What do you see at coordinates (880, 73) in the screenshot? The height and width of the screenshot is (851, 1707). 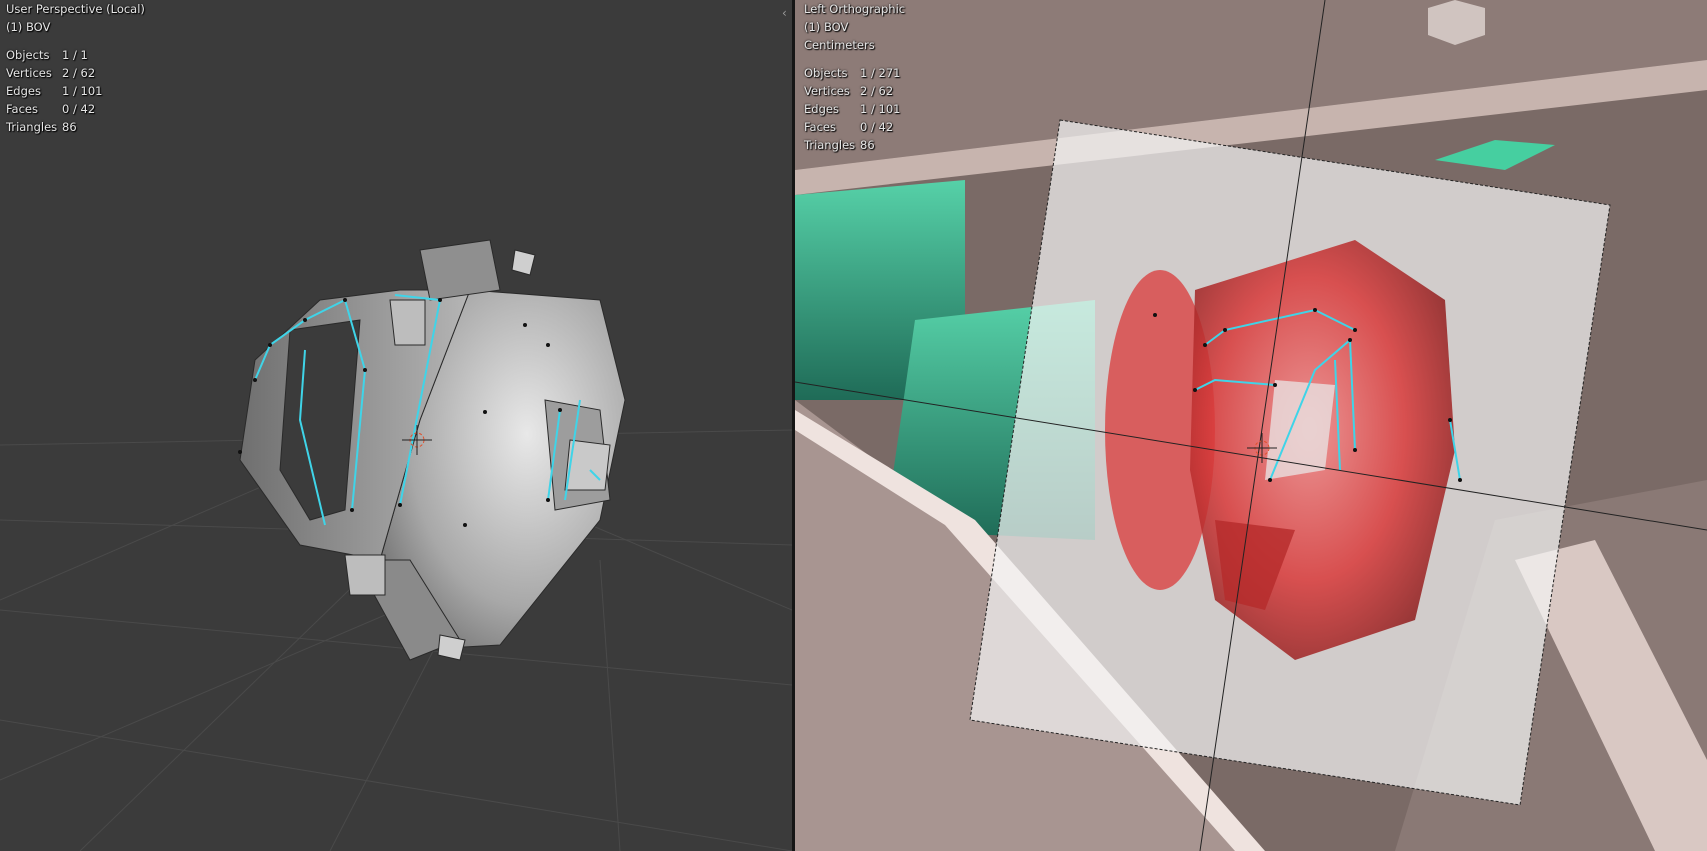 I see `stat-value: 1 / 271` at bounding box center [880, 73].